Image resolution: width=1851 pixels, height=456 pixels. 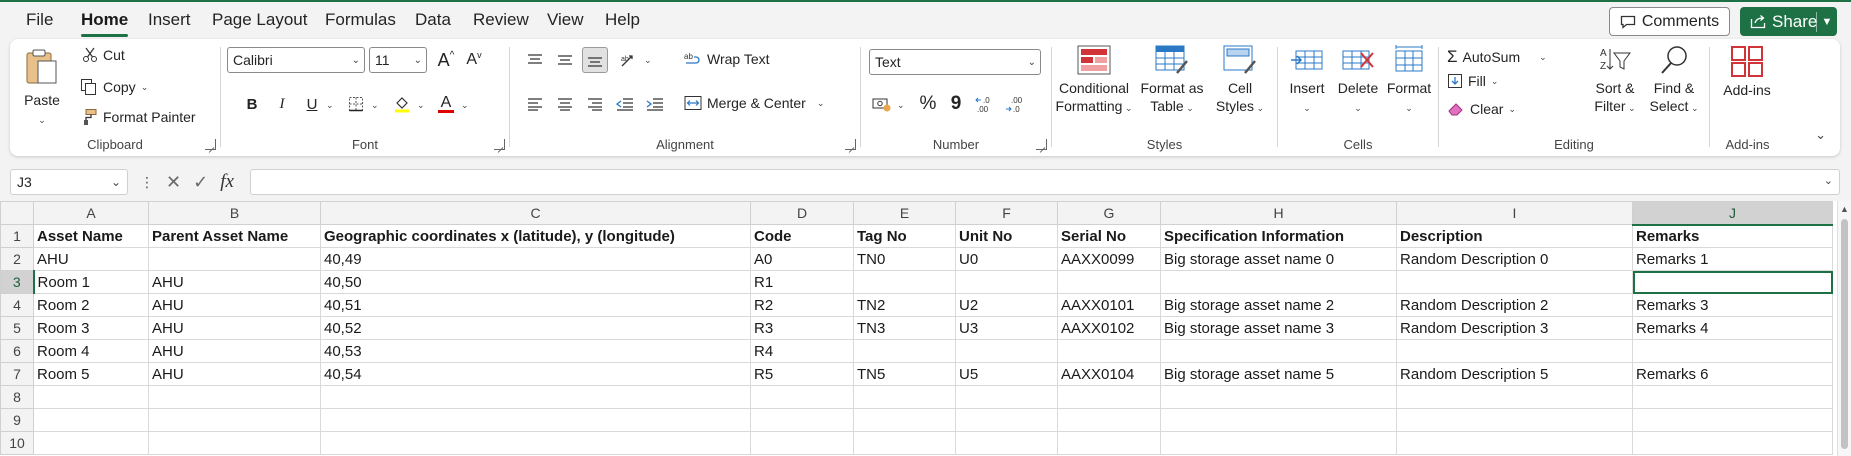 I want to click on cell-c9, so click(x=535, y=420).